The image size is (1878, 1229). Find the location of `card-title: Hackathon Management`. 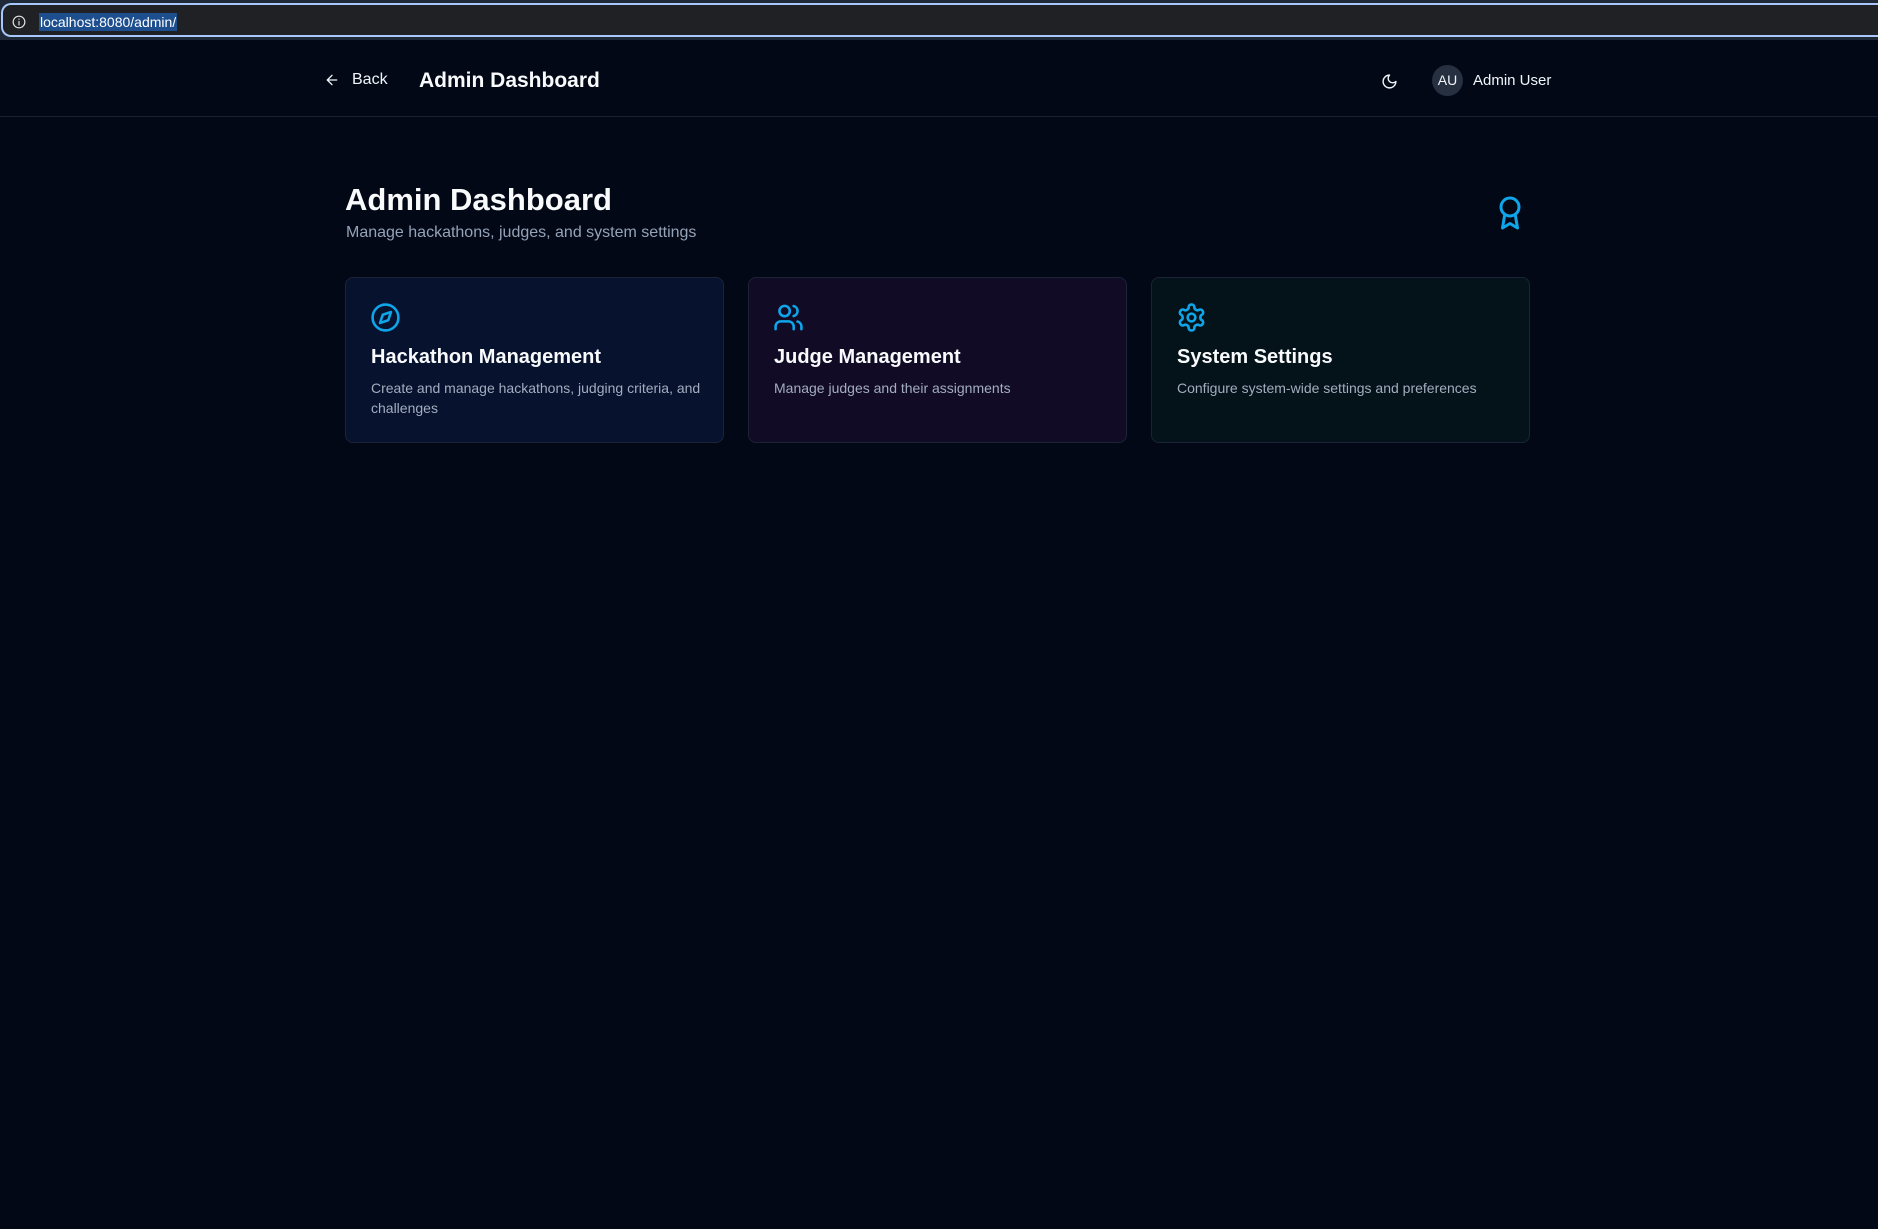

card-title: Hackathon Management is located at coordinates (486, 357).